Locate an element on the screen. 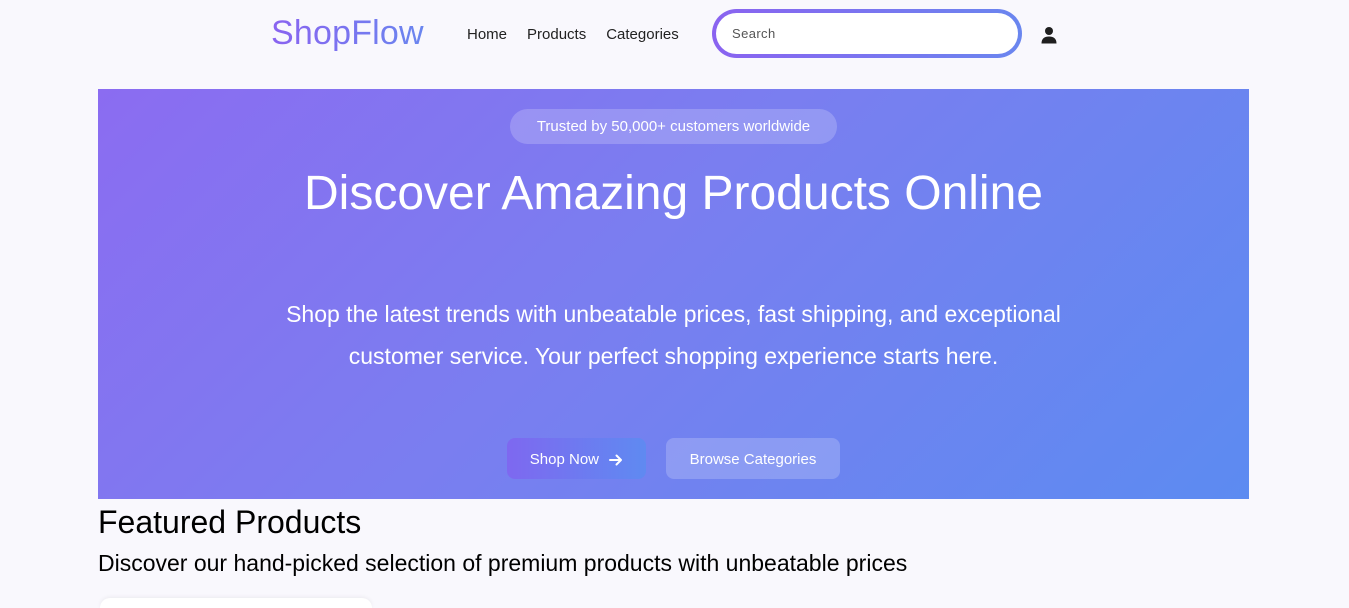 The width and height of the screenshot is (1349, 608). browse-categories-button: Browse Categories is located at coordinates (753, 458).